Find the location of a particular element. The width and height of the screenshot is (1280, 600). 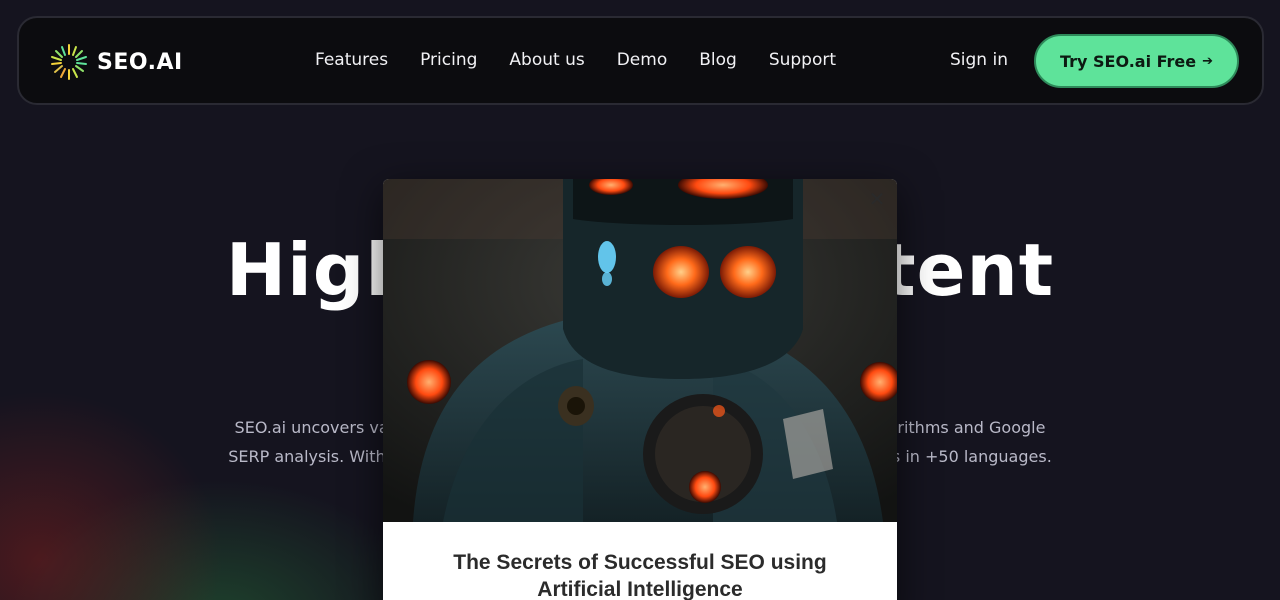

sign-in-link: Sign in is located at coordinates (979, 60).